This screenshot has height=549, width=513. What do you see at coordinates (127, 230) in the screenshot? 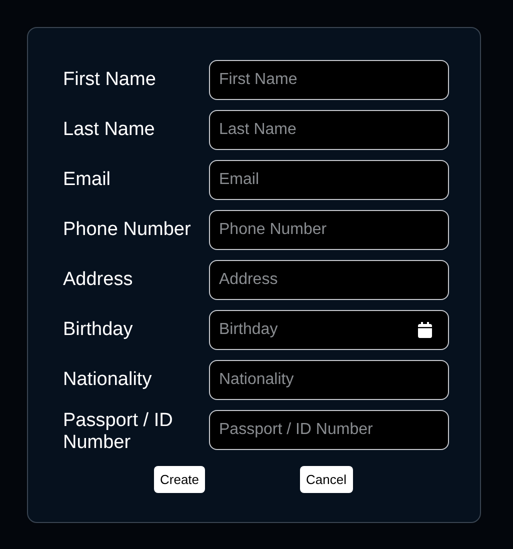
I see `field-label: Phone Number` at bounding box center [127, 230].